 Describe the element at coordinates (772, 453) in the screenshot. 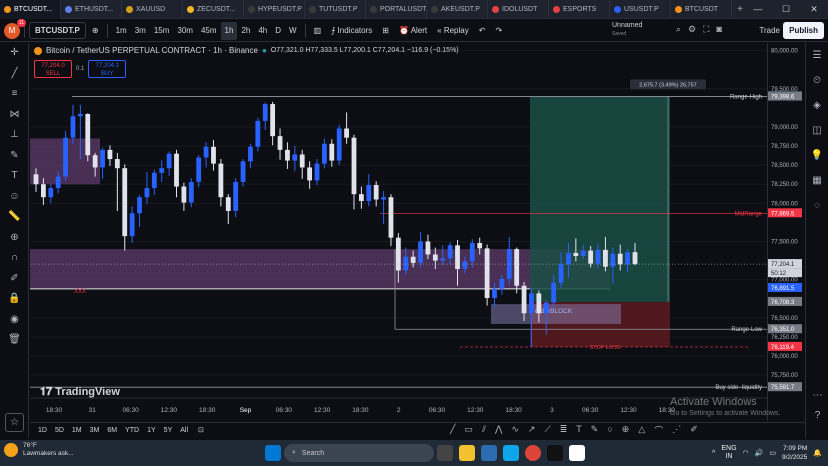

I see `battery-icon: ▭` at that location.